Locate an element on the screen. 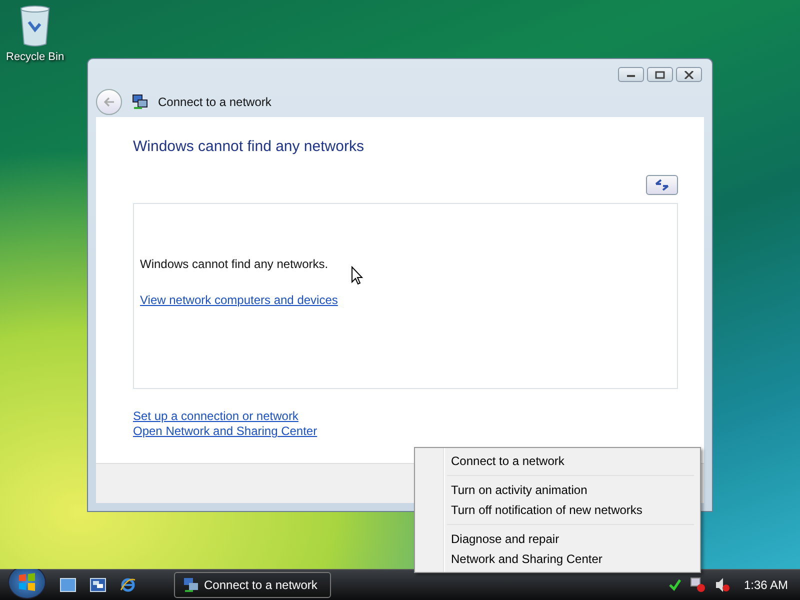  back-arrow-icon is located at coordinates (109, 102).